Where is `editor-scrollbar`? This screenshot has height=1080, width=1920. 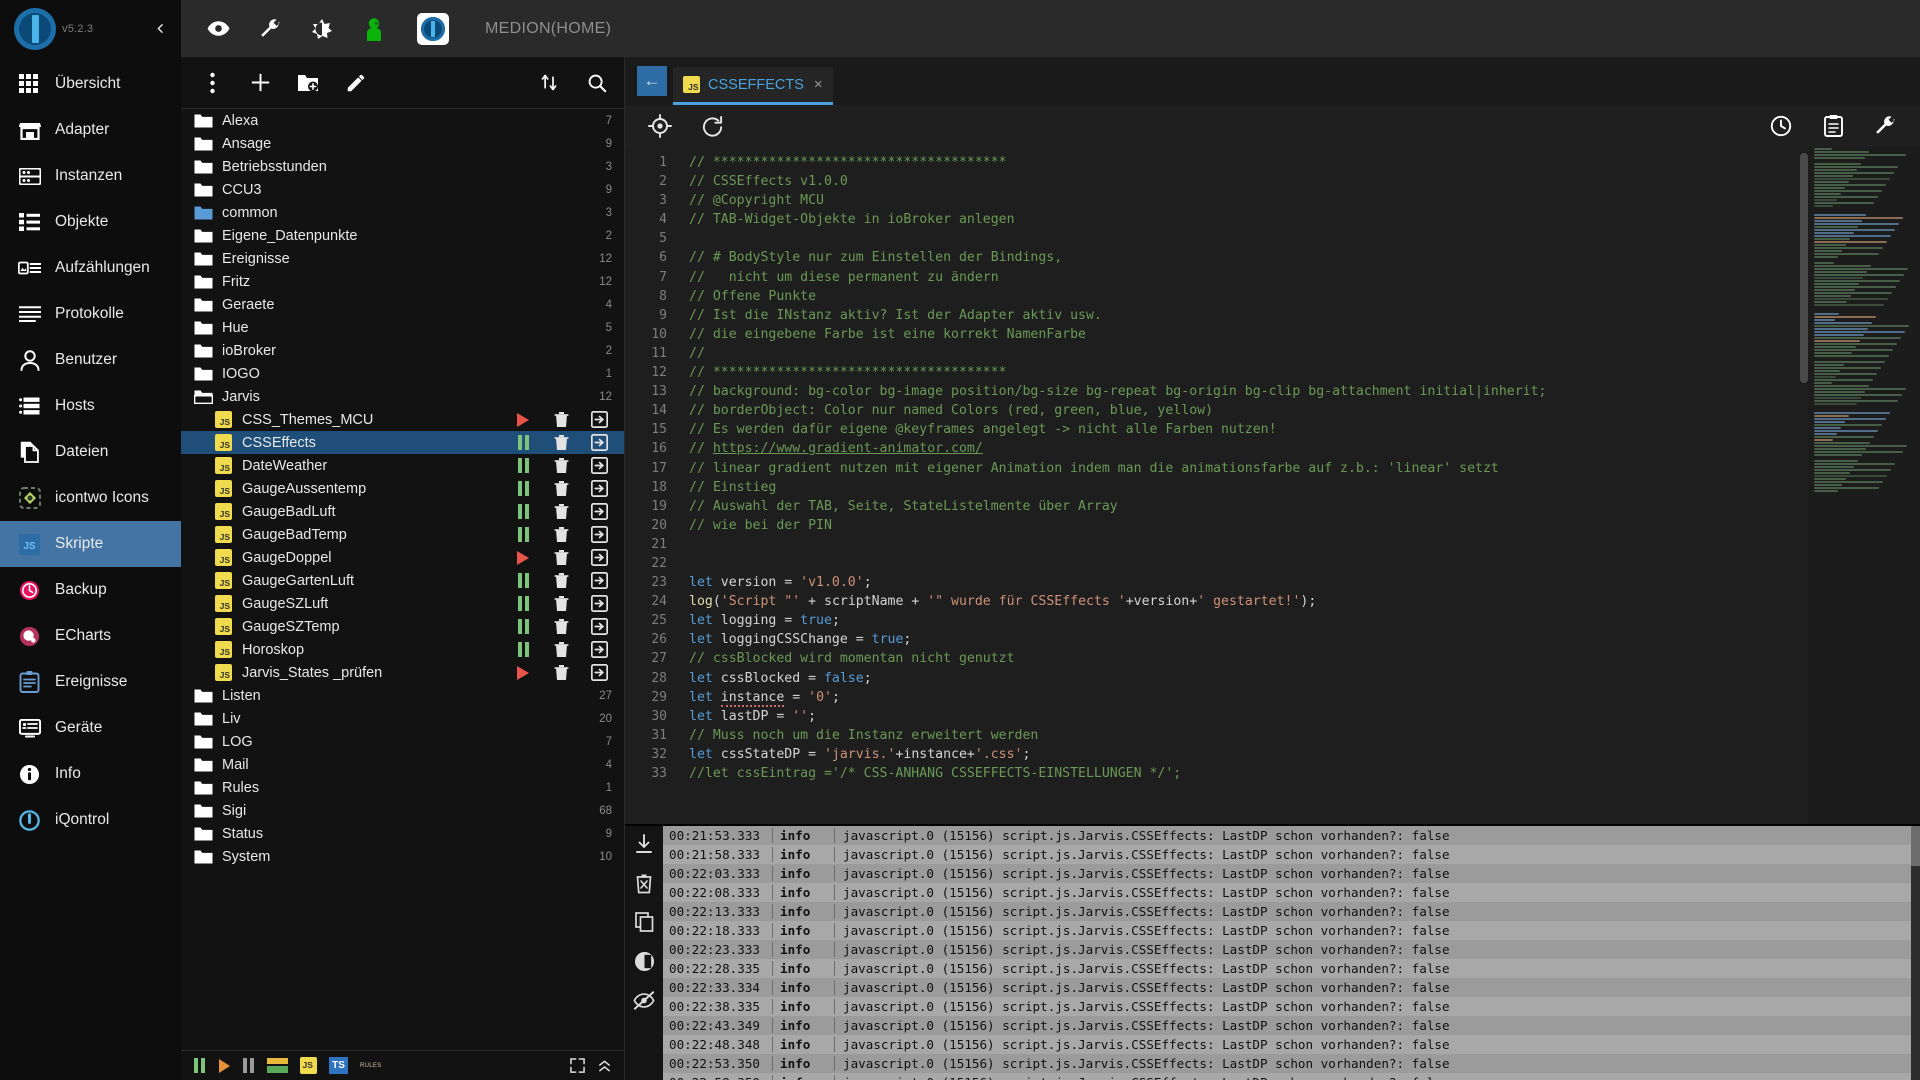
editor-scrollbar is located at coordinates (1804, 485).